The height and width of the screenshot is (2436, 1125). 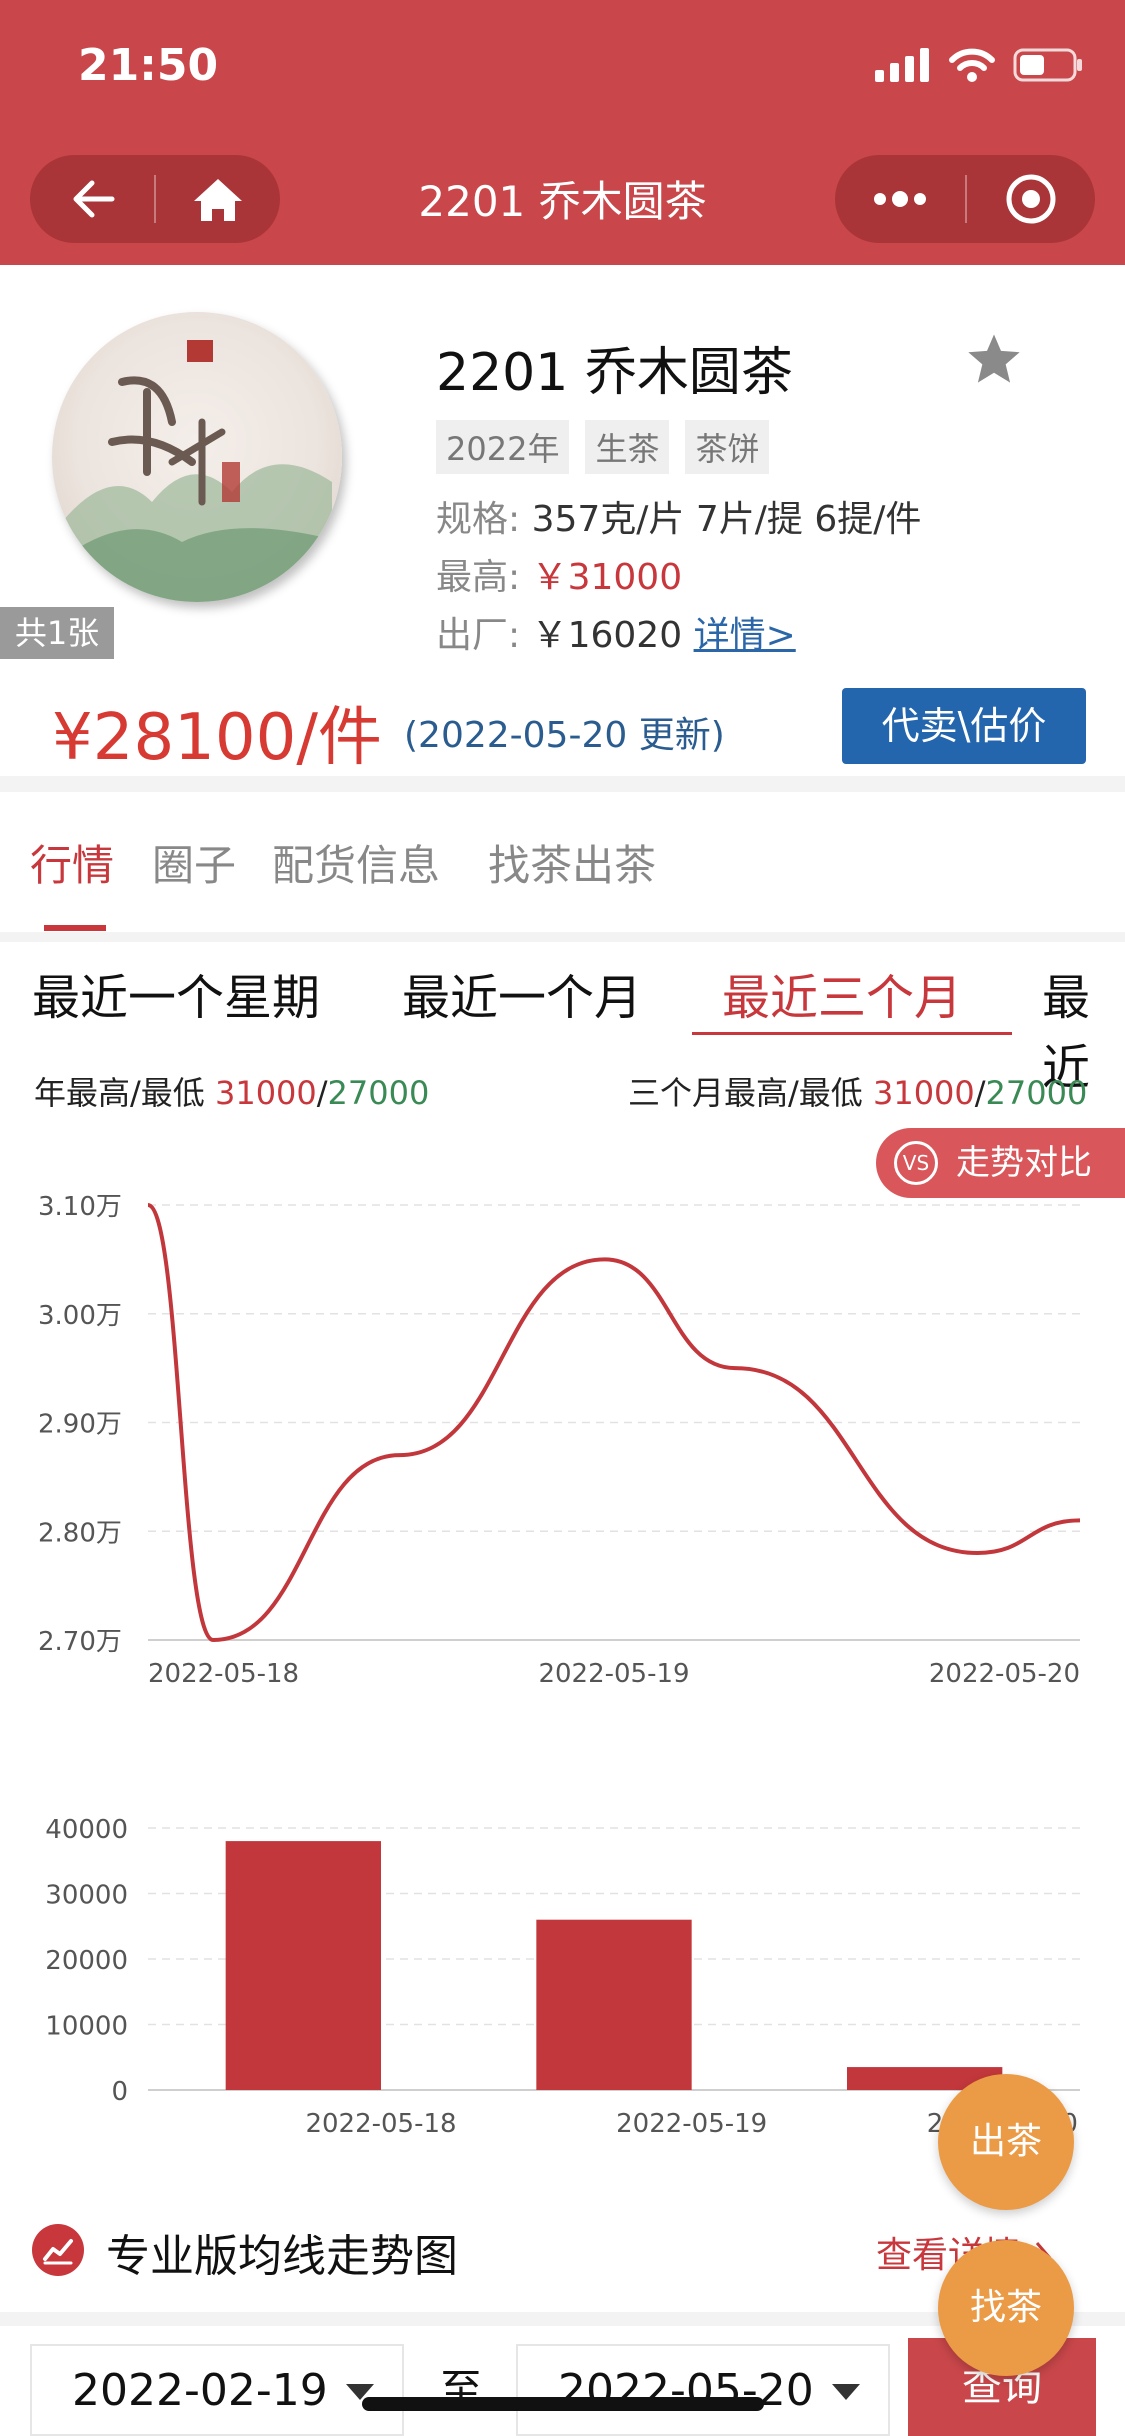 I want to click on line-x-tick-label: 2022-05-18, so click(x=223, y=1674).